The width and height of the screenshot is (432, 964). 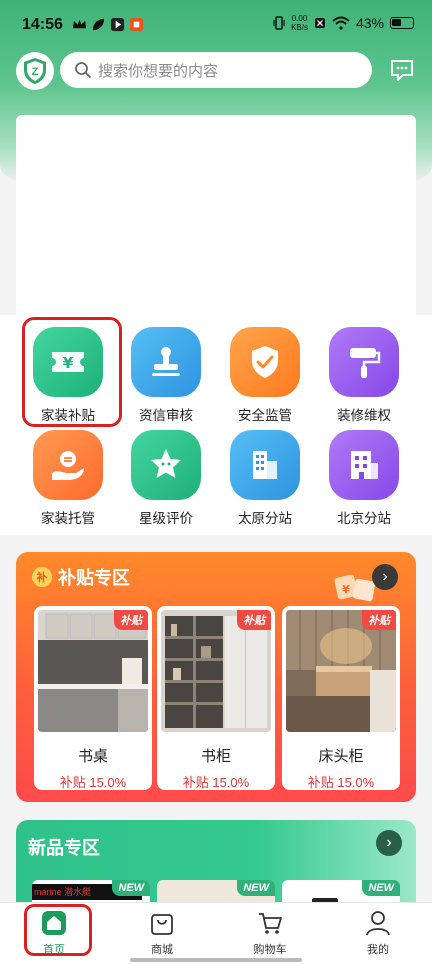 I want to click on status-right: 0.00 KB/s 43%, so click(x=343, y=23).